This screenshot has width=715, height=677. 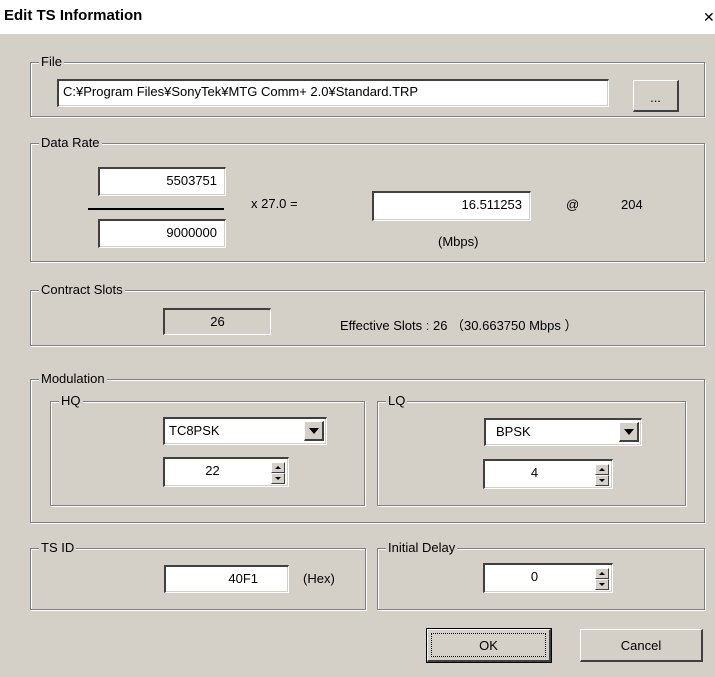 I want to click on ts-id-group-label: TS ID, so click(x=58, y=548).